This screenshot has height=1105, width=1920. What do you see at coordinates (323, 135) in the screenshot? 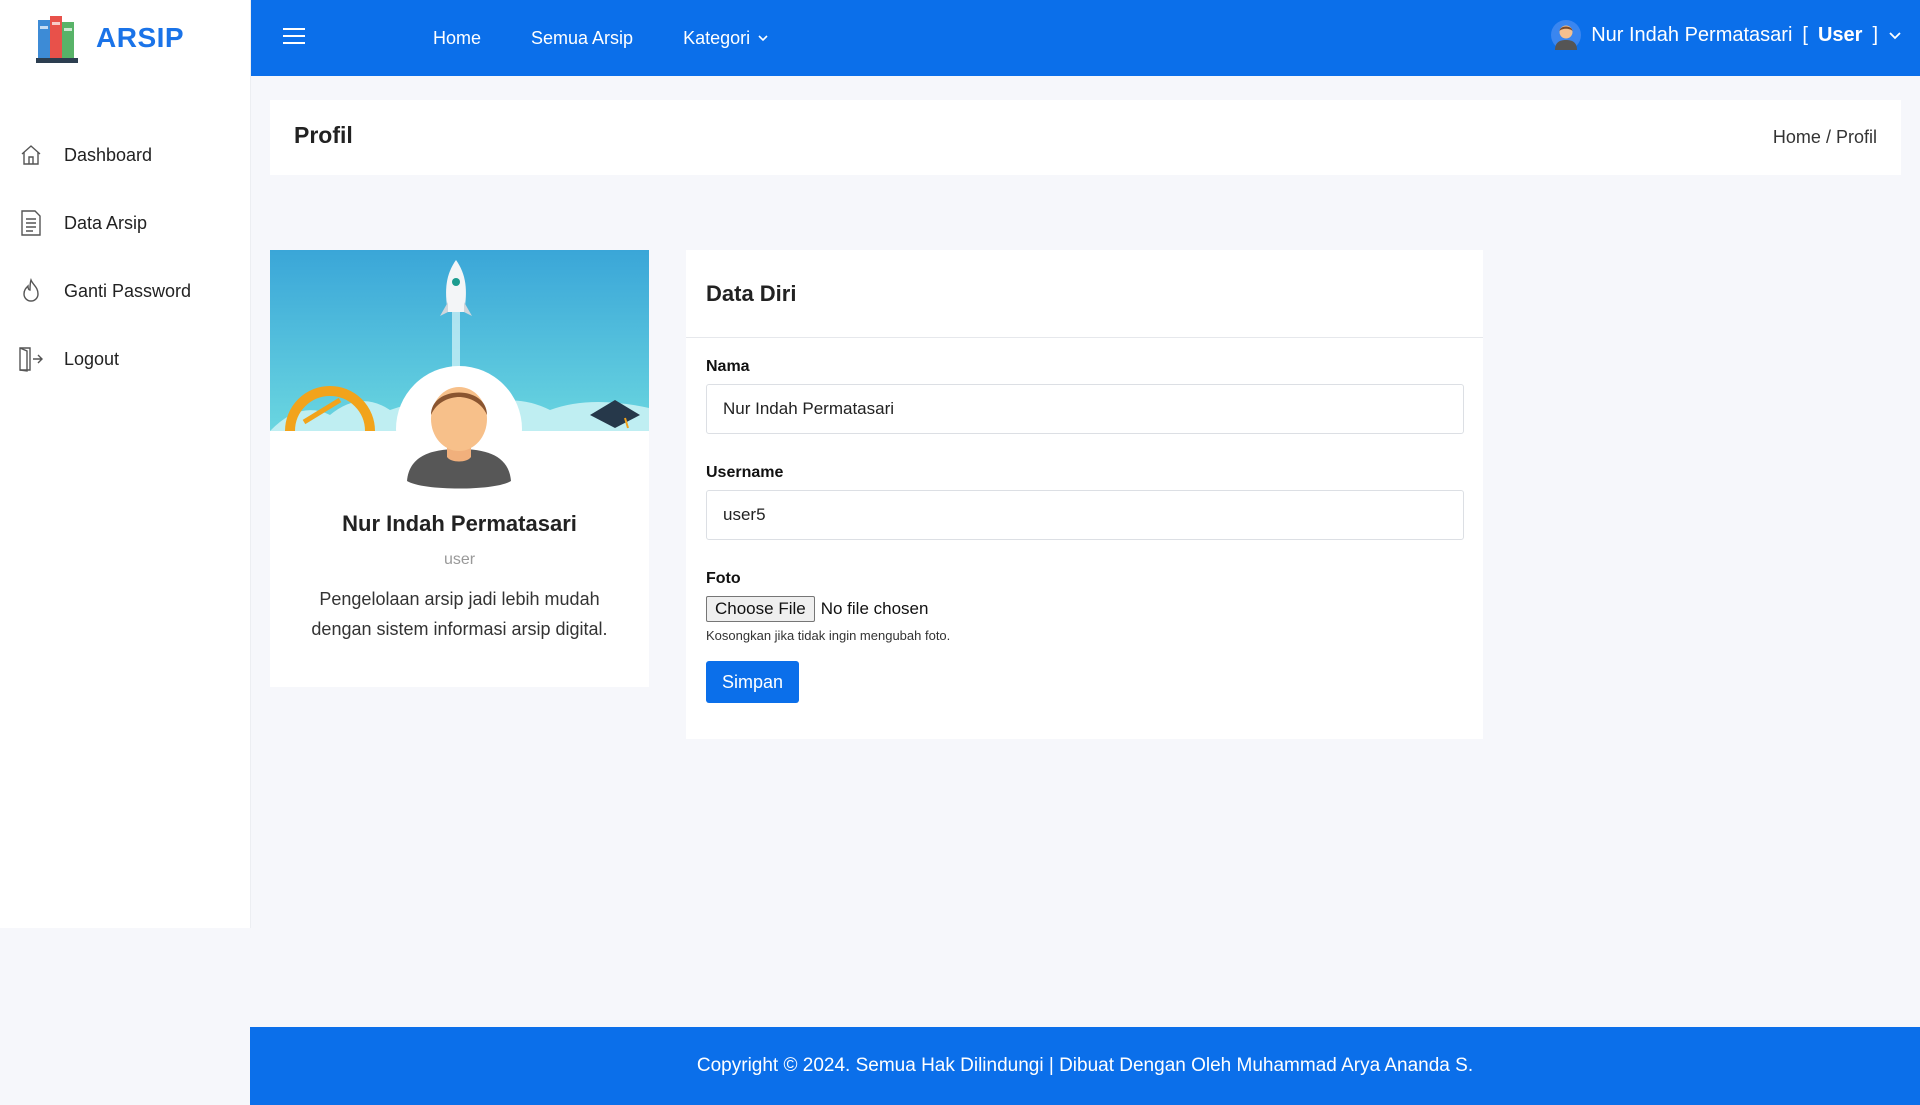
I see `page-title: Profil` at bounding box center [323, 135].